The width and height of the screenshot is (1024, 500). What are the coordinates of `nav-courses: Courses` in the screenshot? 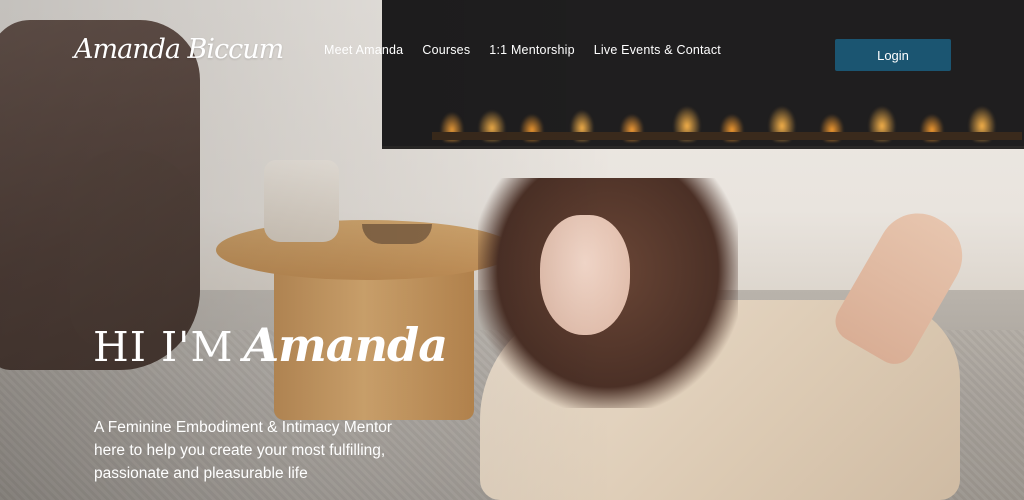 It's located at (446, 50).